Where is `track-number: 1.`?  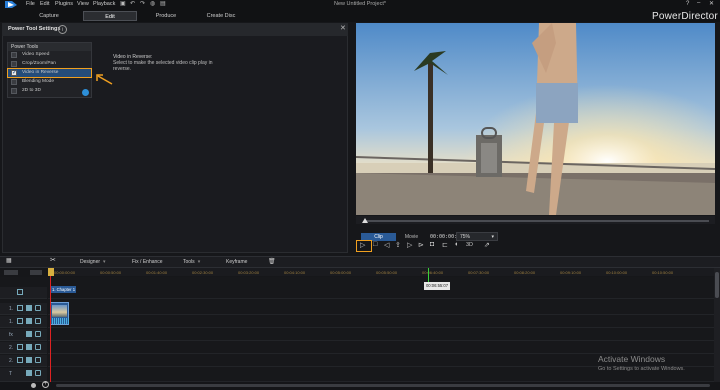
track-number: 1. is located at coordinates (11, 309).